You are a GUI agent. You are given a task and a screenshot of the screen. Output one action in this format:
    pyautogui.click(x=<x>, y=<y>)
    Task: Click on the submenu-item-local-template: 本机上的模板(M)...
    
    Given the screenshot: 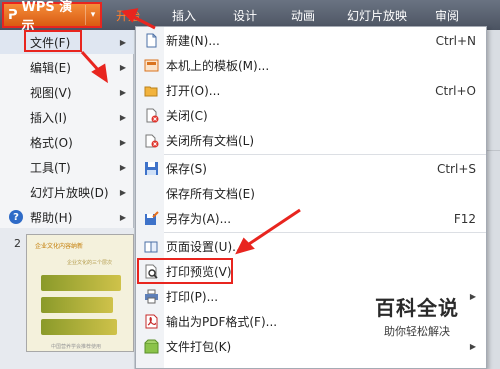 What is the action you would take?
    pyautogui.click(x=311, y=65)
    